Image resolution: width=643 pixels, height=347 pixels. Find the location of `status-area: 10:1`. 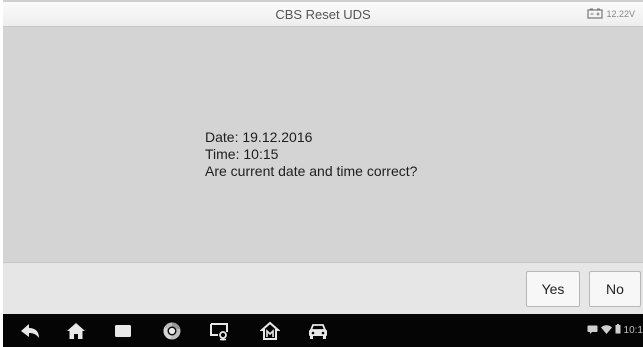

status-area: 10:1 is located at coordinates (615, 330).